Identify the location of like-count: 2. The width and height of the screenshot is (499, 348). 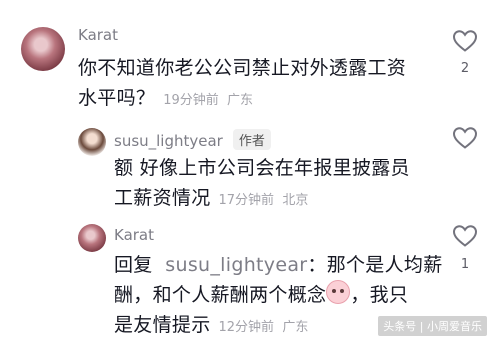
(465, 68).